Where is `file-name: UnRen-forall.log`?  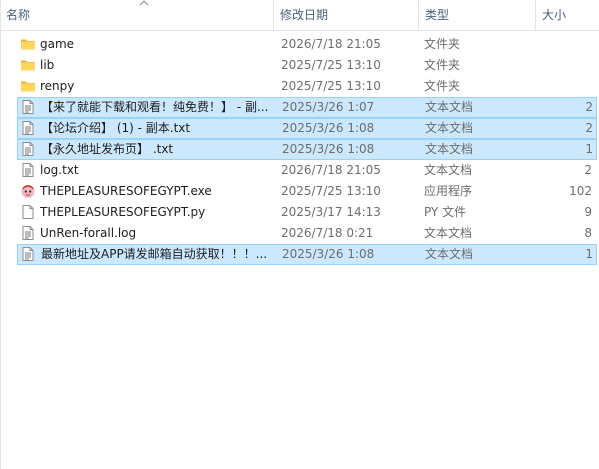 file-name: UnRen-forall.log is located at coordinates (88, 233).